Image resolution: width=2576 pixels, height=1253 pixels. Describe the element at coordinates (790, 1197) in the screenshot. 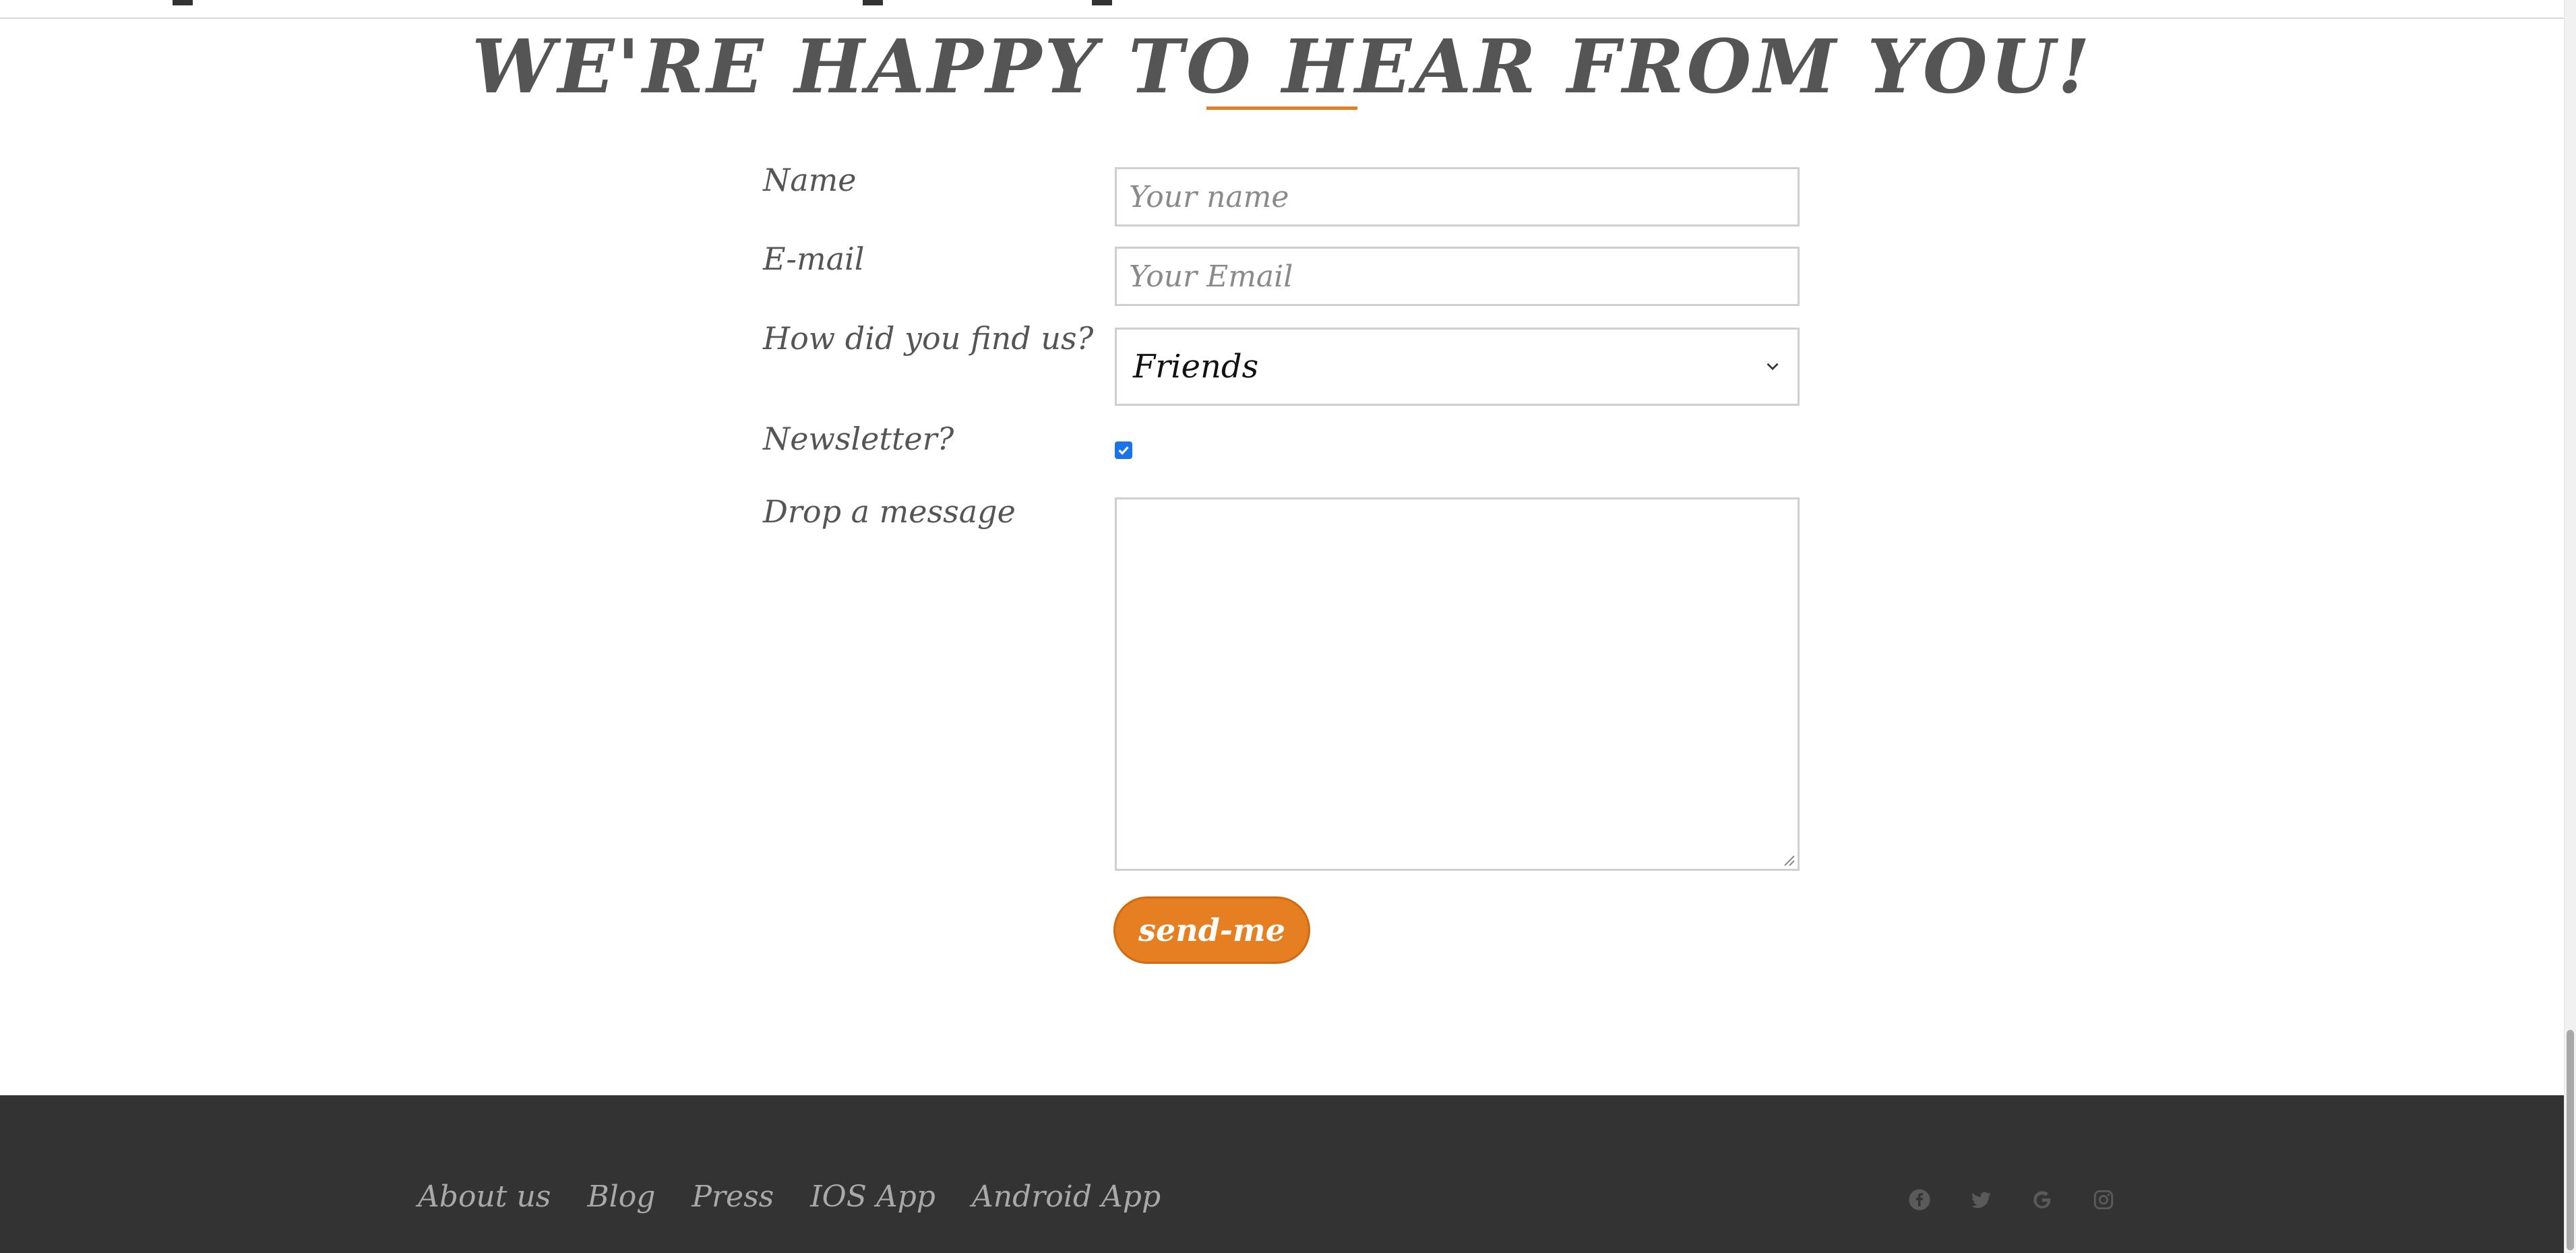

I see `footer-nav: About us Blog Press IOS App Android App` at that location.